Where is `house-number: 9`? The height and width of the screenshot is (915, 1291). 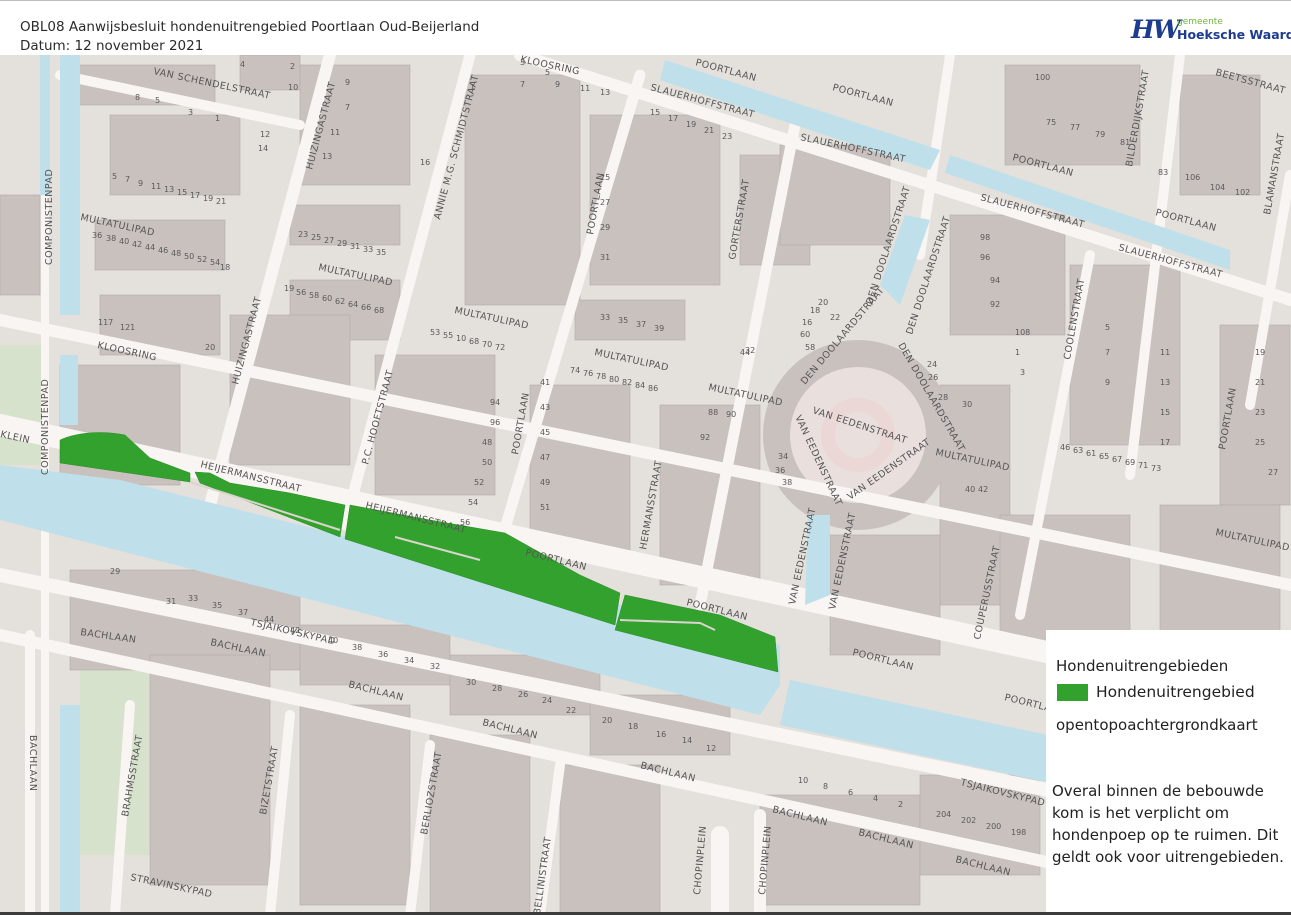 house-number: 9 is located at coordinates (140, 183).